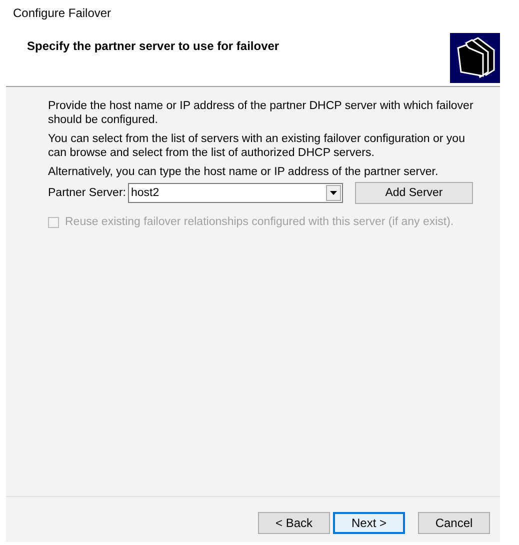 The image size is (519, 545). What do you see at coordinates (62, 13) in the screenshot?
I see `window-title: Configure Failover` at bounding box center [62, 13].